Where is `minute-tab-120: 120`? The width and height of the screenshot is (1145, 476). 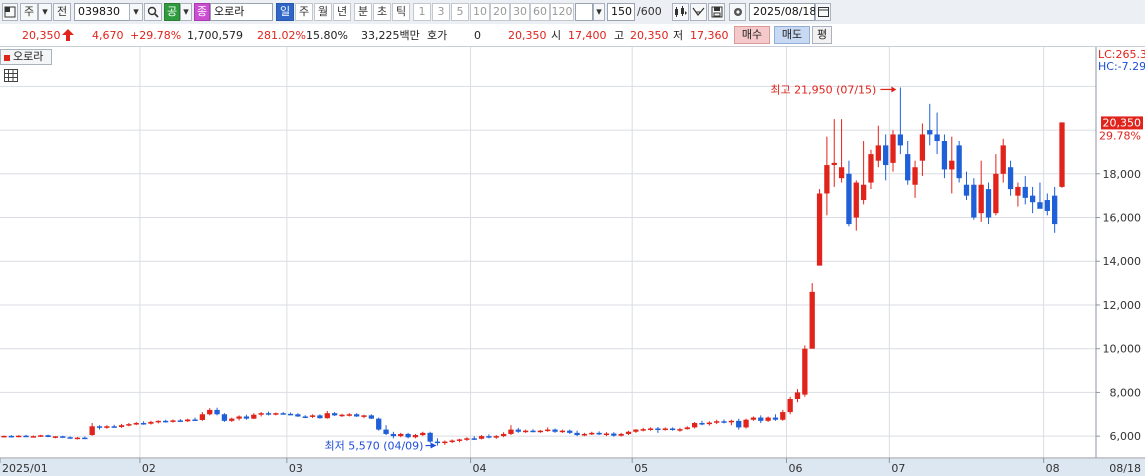 minute-tab-120: 120 is located at coordinates (562, 12).